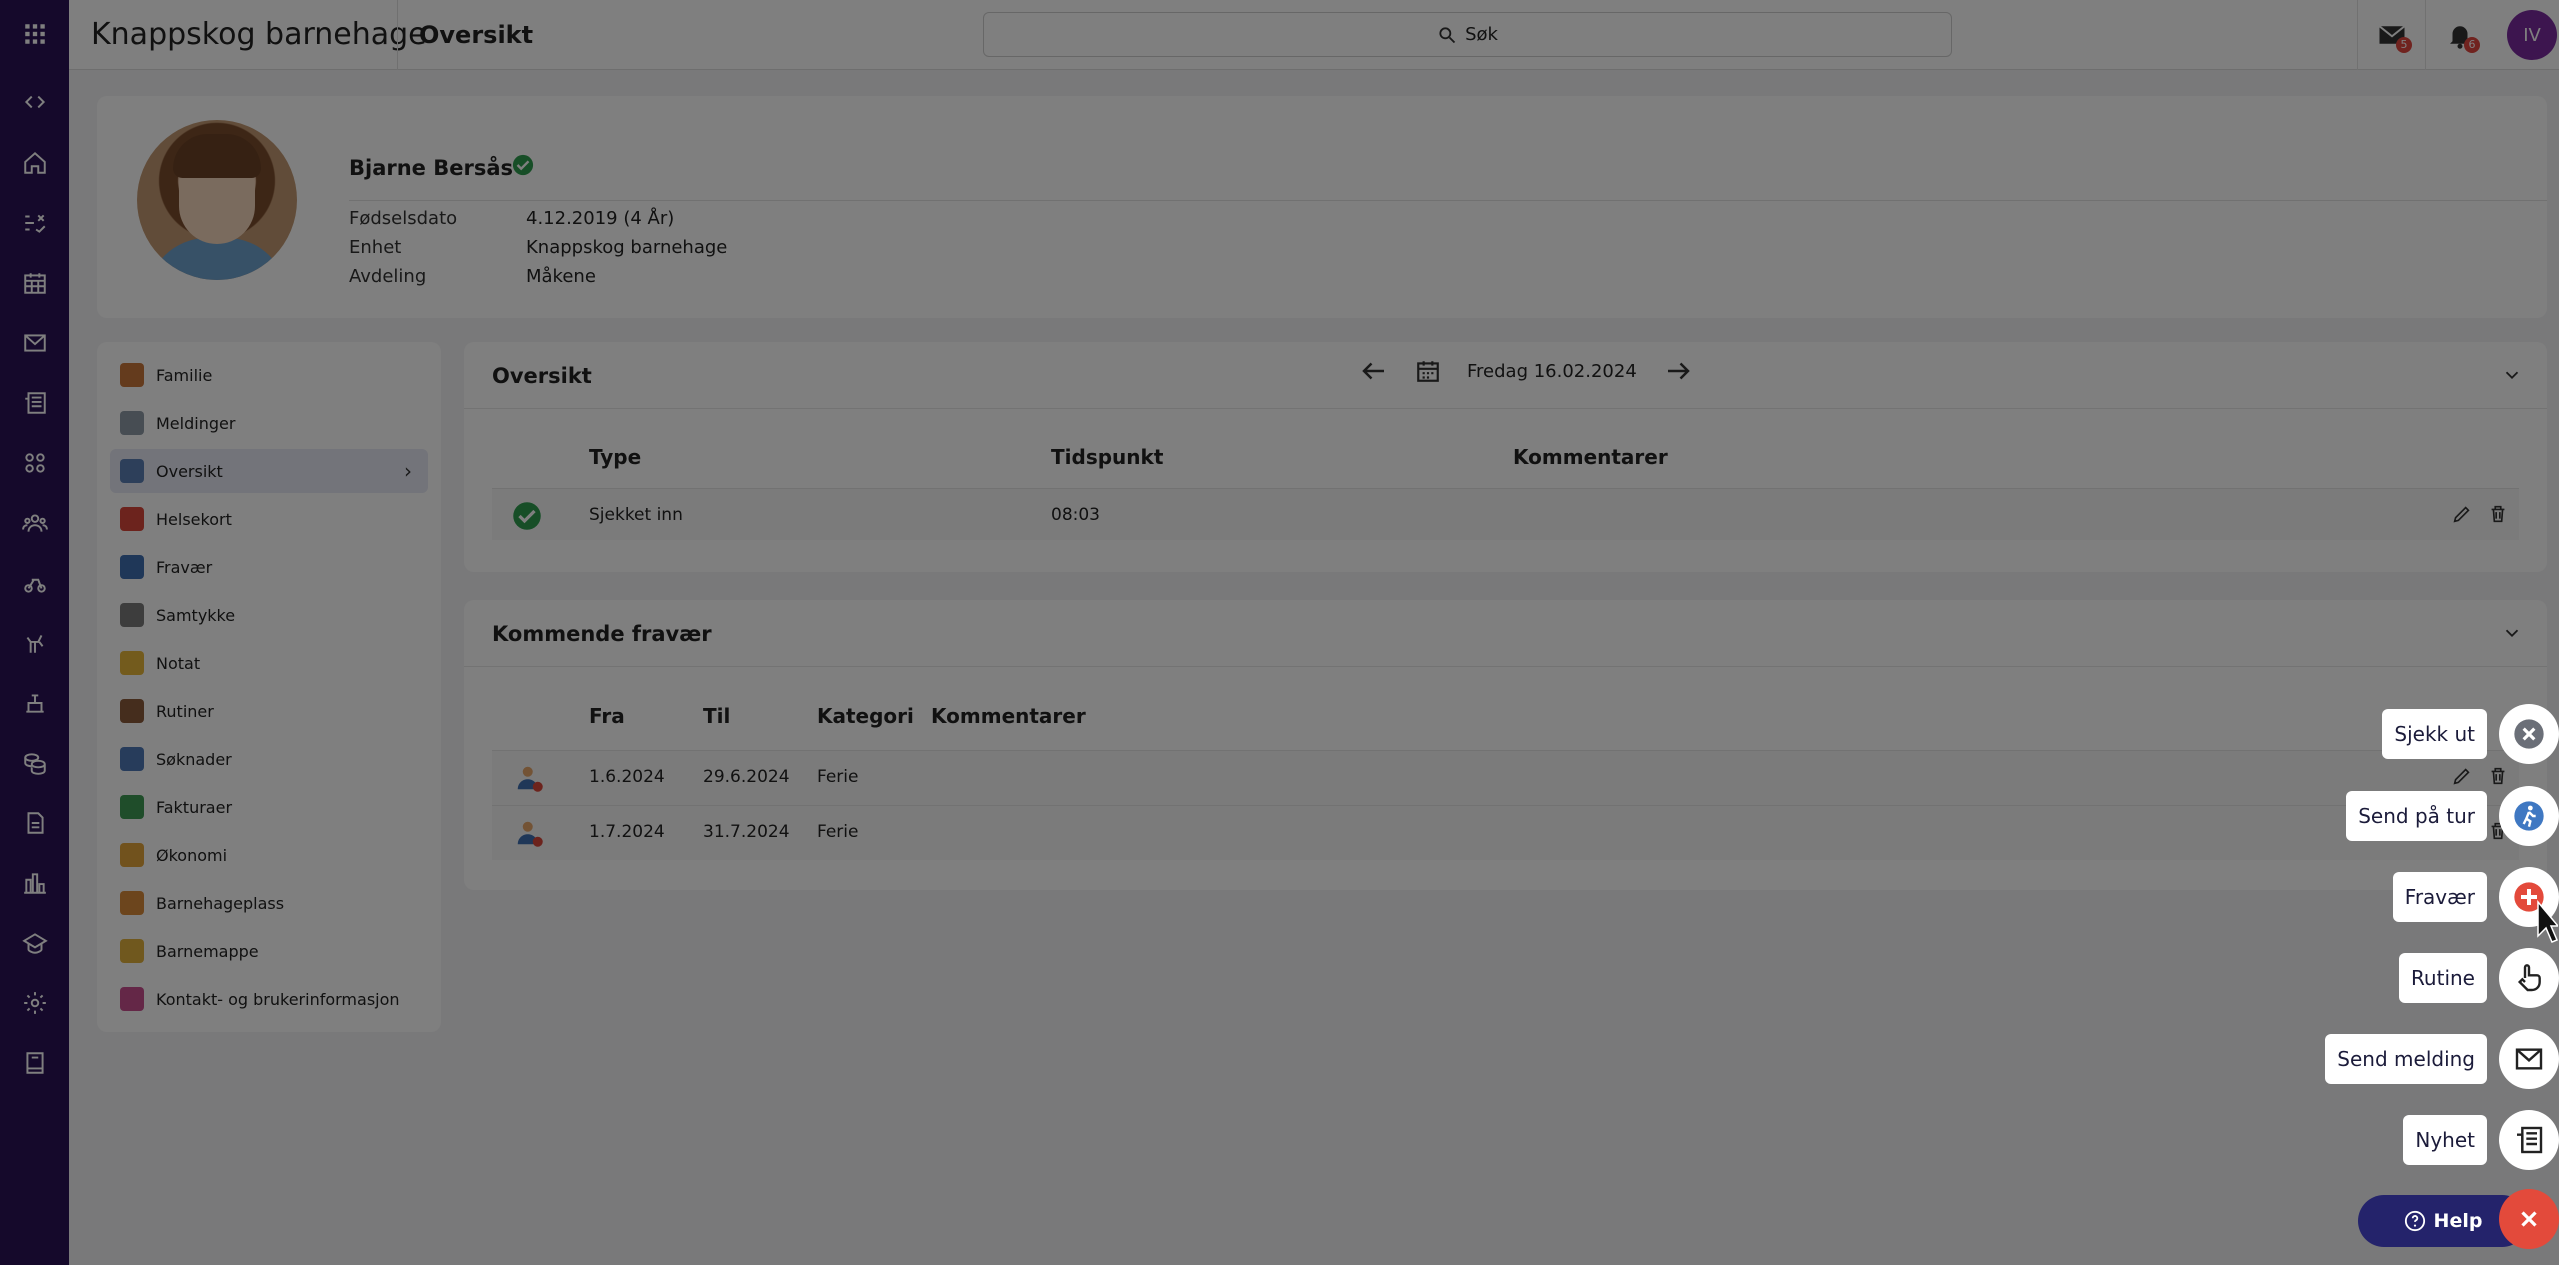 Image resolution: width=2559 pixels, height=1265 pixels. I want to click on fab-send-message-label: Send melding, so click(2406, 1059).